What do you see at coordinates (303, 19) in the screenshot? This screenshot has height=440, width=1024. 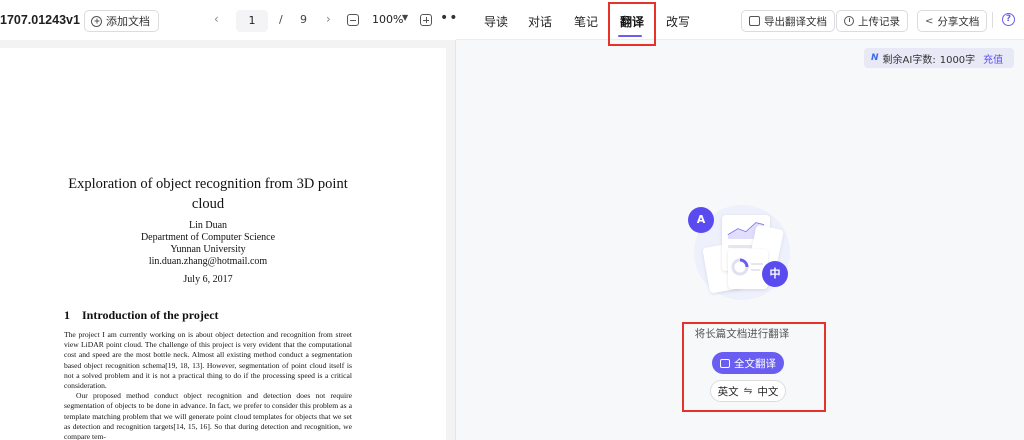 I see `total-pages: 9` at bounding box center [303, 19].